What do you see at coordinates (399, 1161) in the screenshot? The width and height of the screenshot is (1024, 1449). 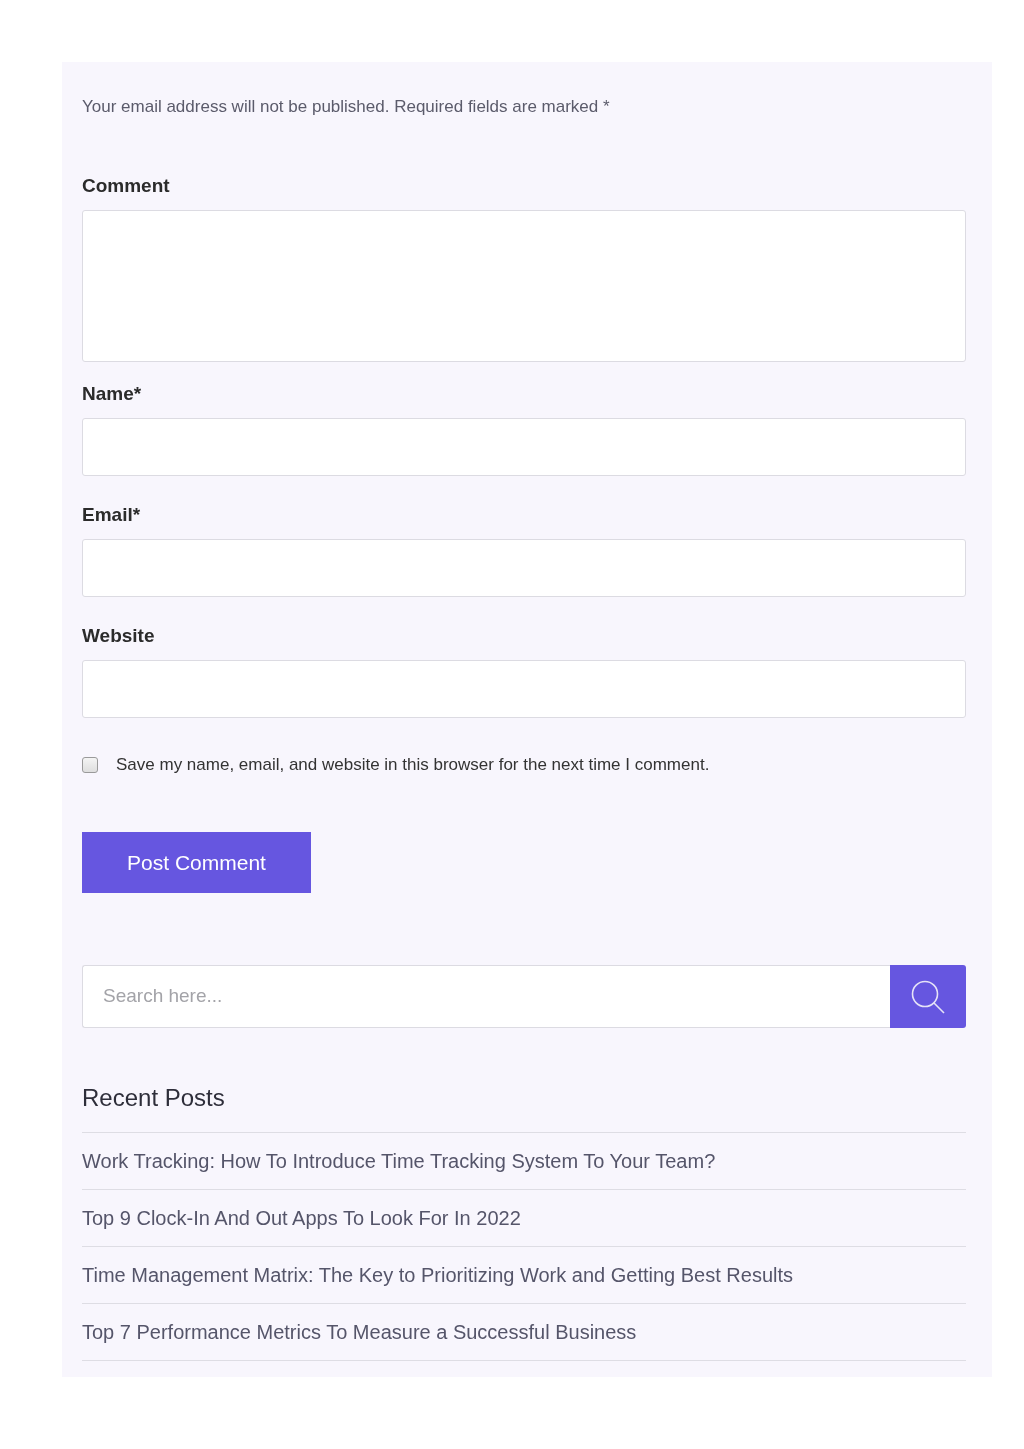 I see `post-link: Work Tracking: How To Introduce Time Tracking System To Your Team?` at bounding box center [399, 1161].